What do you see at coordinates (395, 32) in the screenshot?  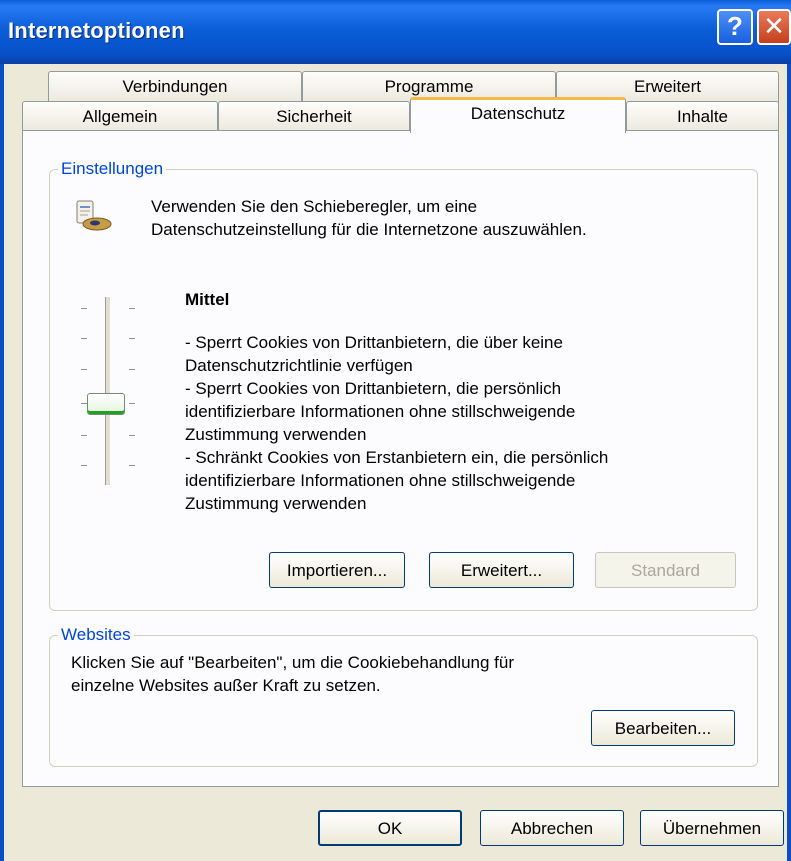 I see `title-bar: Internetoptionen ? ✕` at bounding box center [395, 32].